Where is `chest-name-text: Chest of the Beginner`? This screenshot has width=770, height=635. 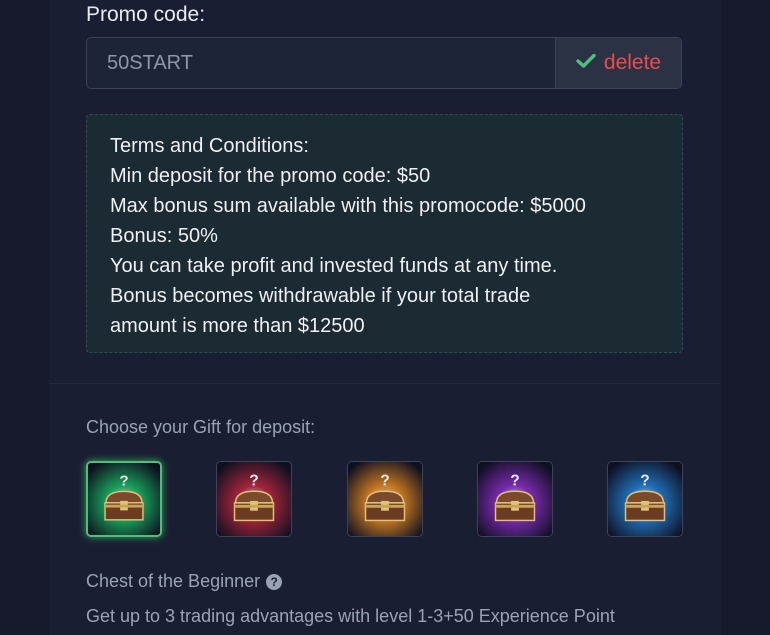
chest-name-text: Chest of the Beginner is located at coordinates (173, 581).